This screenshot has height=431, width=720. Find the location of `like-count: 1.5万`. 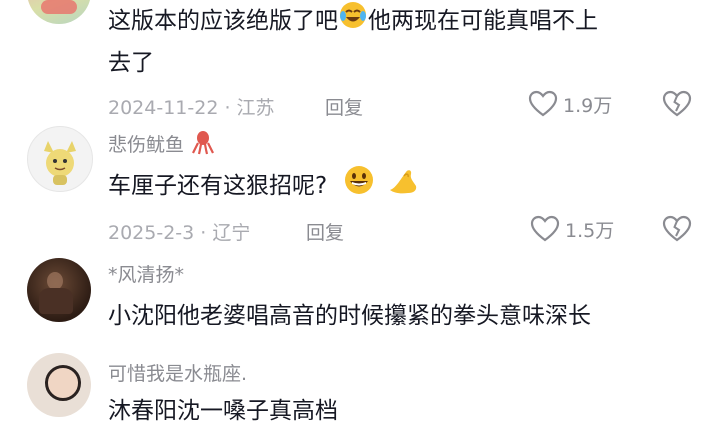

like-count: 1.5万 is located at coordinates (590, 230).